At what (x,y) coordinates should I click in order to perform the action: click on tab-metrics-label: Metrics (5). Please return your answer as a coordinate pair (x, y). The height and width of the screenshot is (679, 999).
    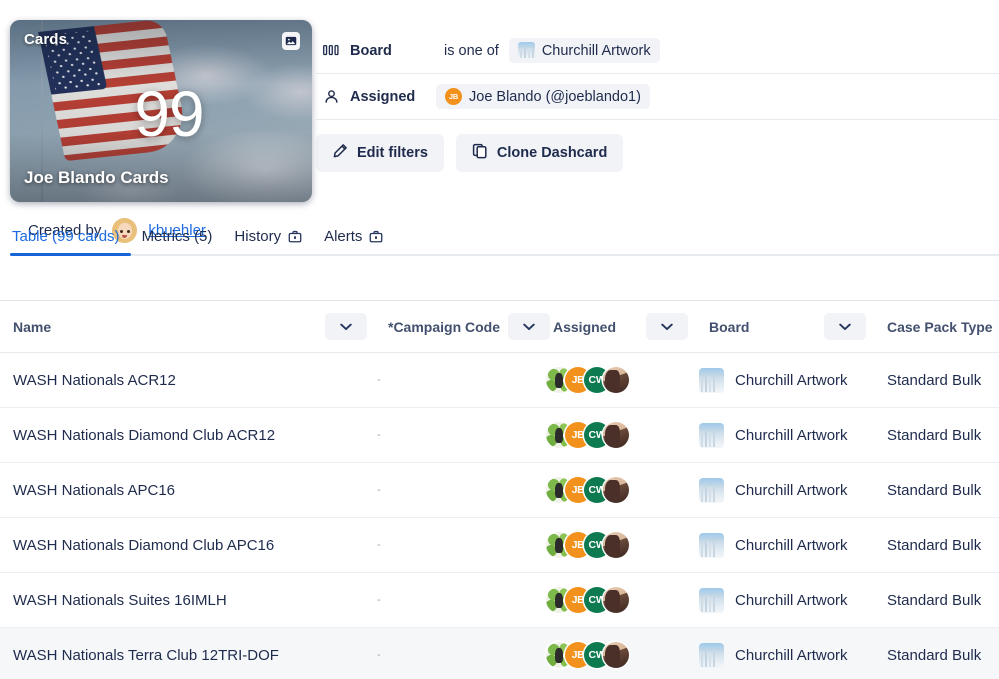
    Looking at the image, I should click on (177, 236).